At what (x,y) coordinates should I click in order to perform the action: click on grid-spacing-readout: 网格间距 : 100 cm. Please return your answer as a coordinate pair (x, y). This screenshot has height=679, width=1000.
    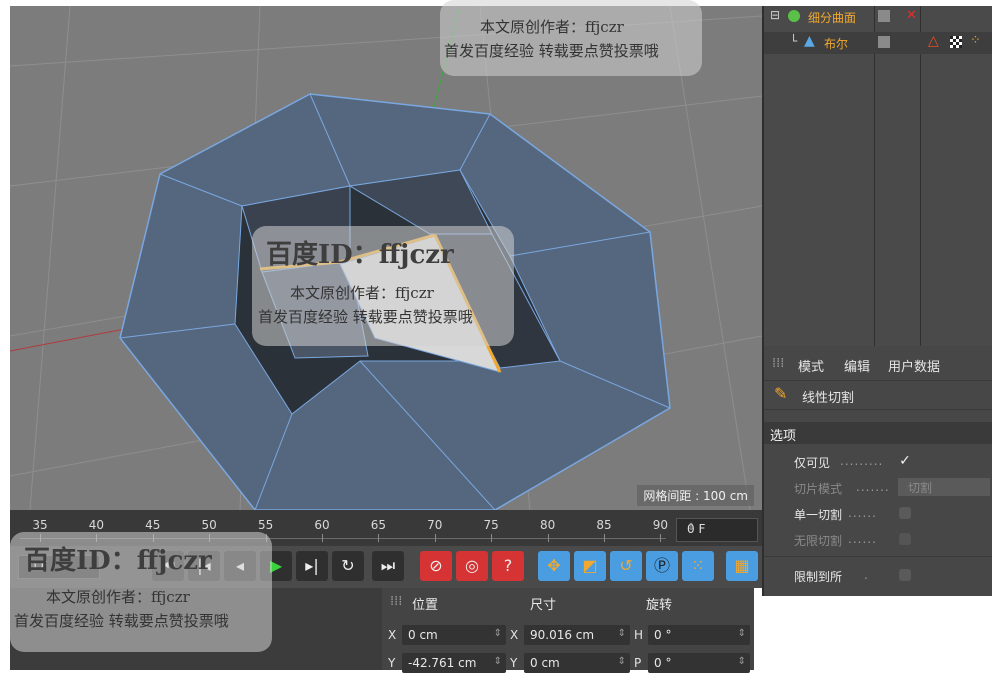
    Looking at the image, I should click on (695, 495).